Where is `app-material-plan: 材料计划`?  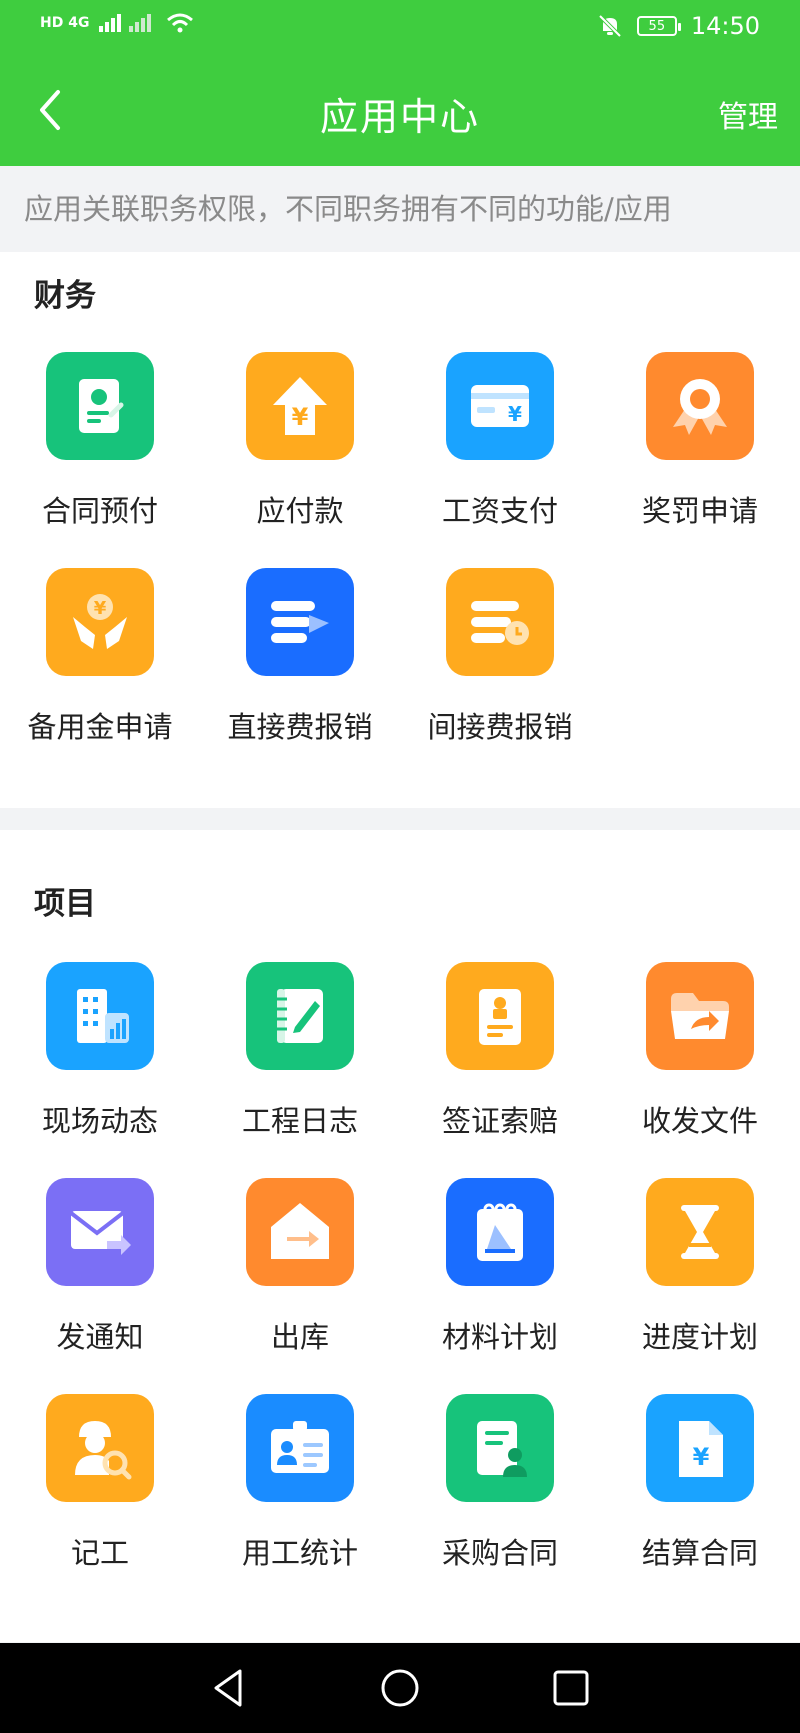
app-material-plan: 材料计划 is located at coordinates (500, 1286).